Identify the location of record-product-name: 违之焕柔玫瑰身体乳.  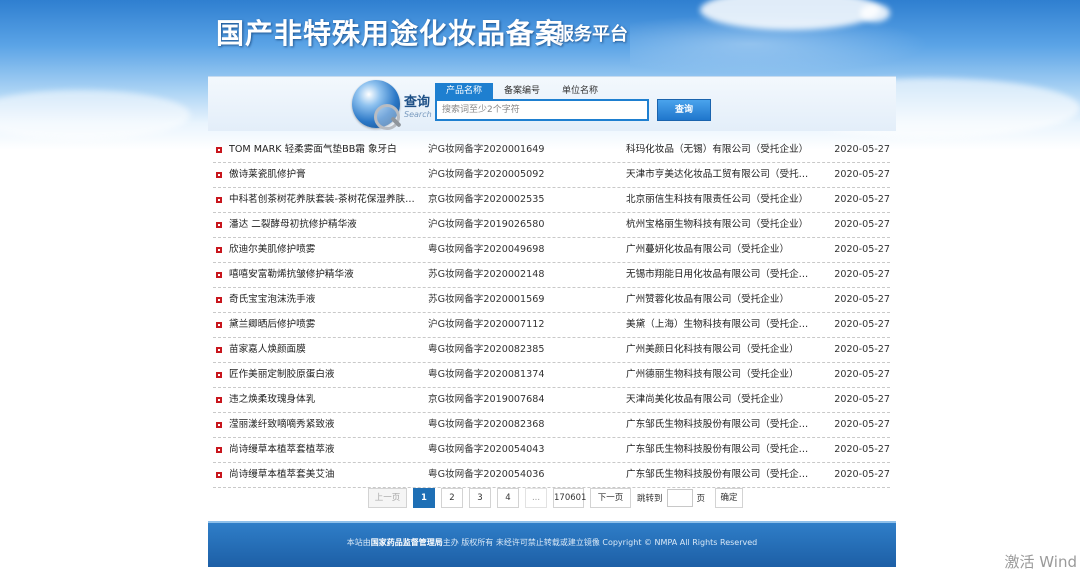
(326, 400).